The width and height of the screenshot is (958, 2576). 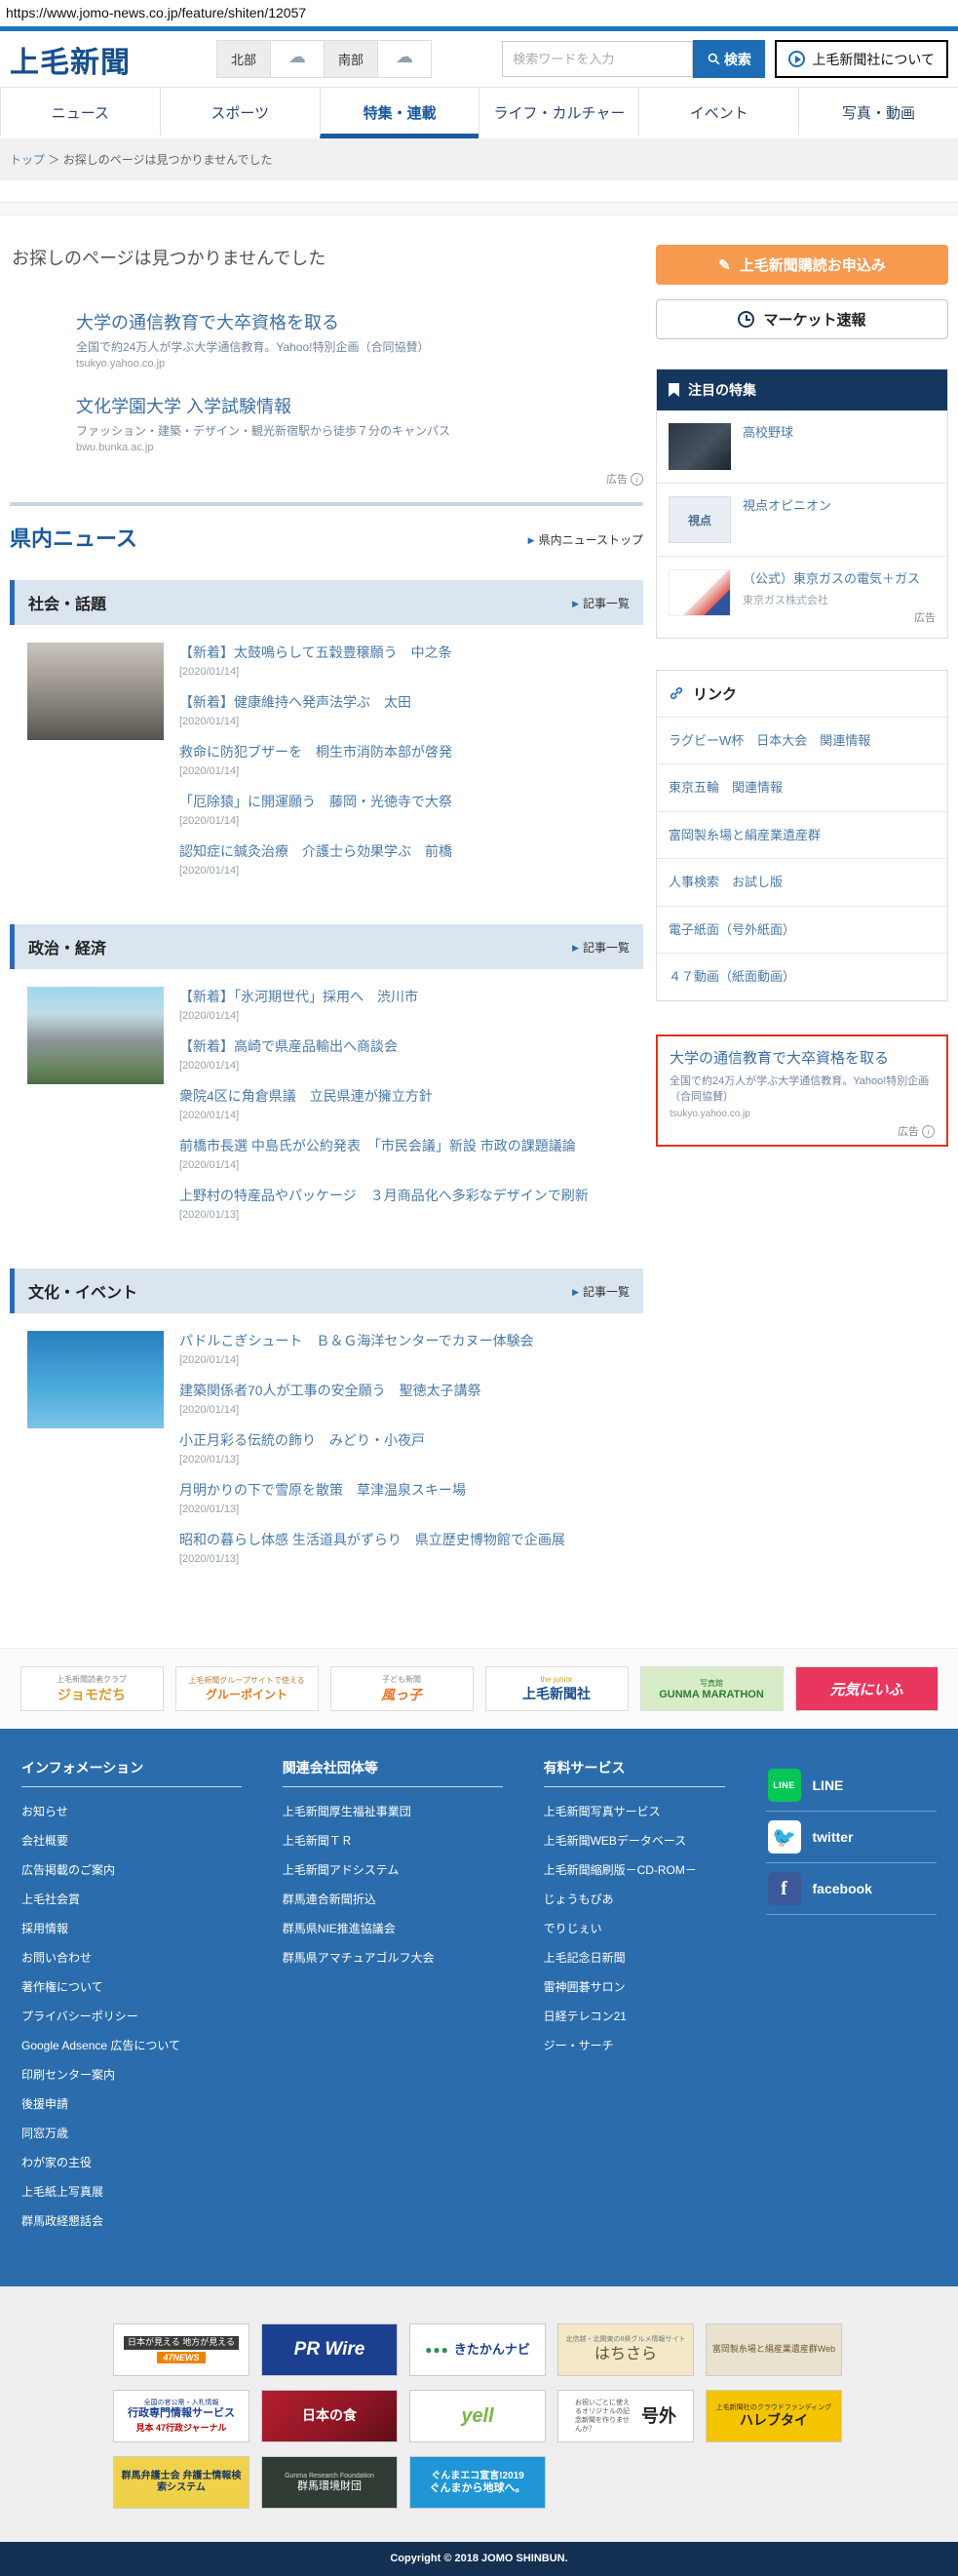 What do you see at coordinates (131, 2103) in the screenshot?
I see `footer-link: 後援申請` at bounding box center [131, 2103].